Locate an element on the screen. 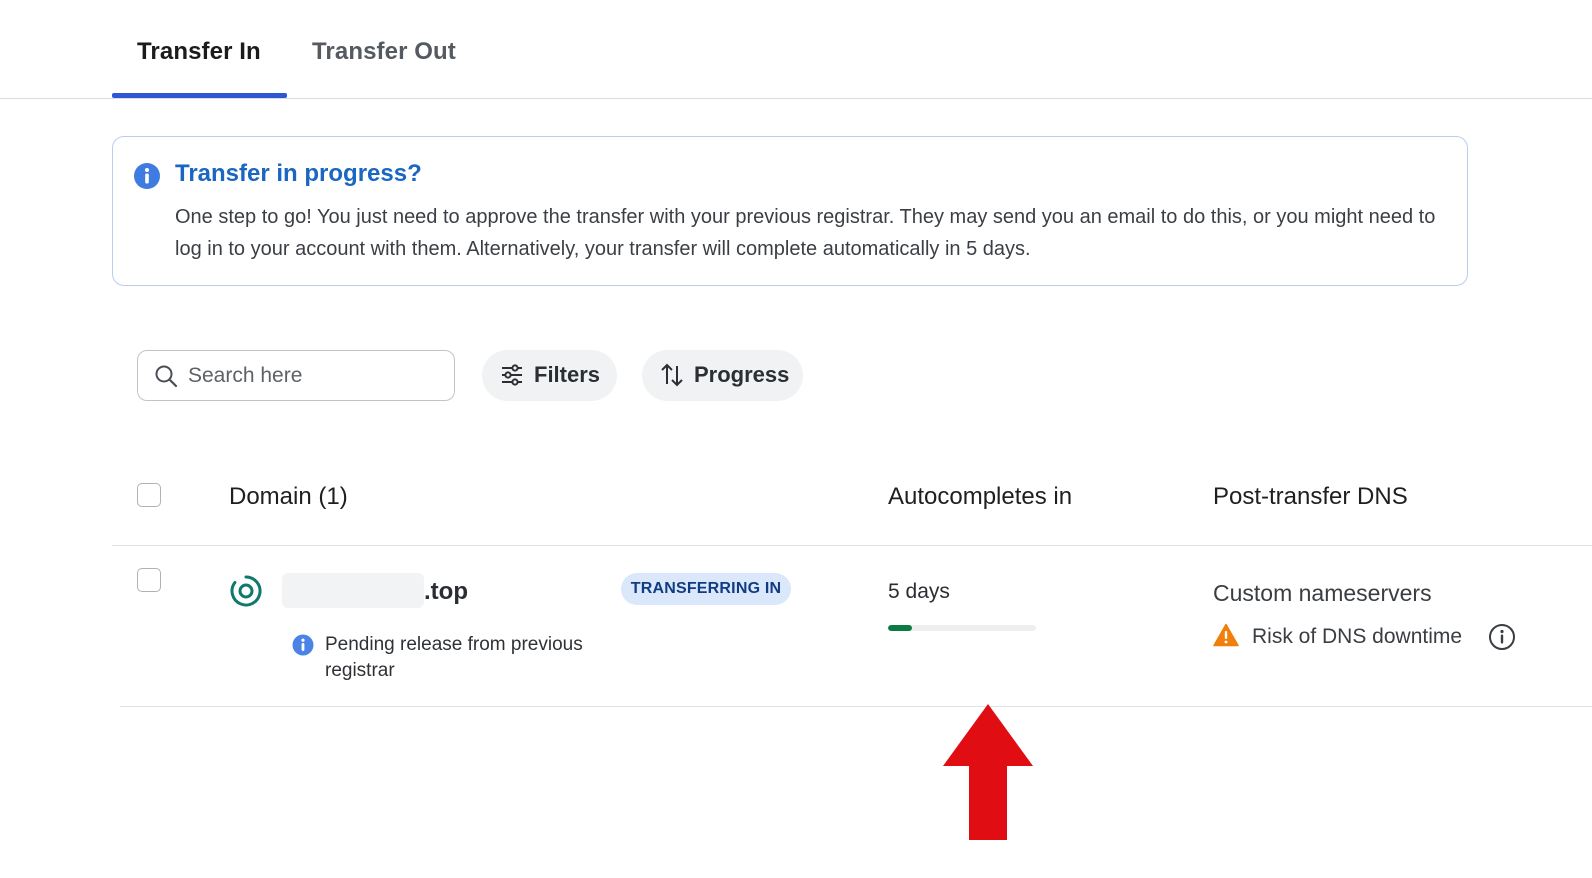 The width and height of the screenshot is (1592, 878). row-checkbox is located at coordinates (149, 580).